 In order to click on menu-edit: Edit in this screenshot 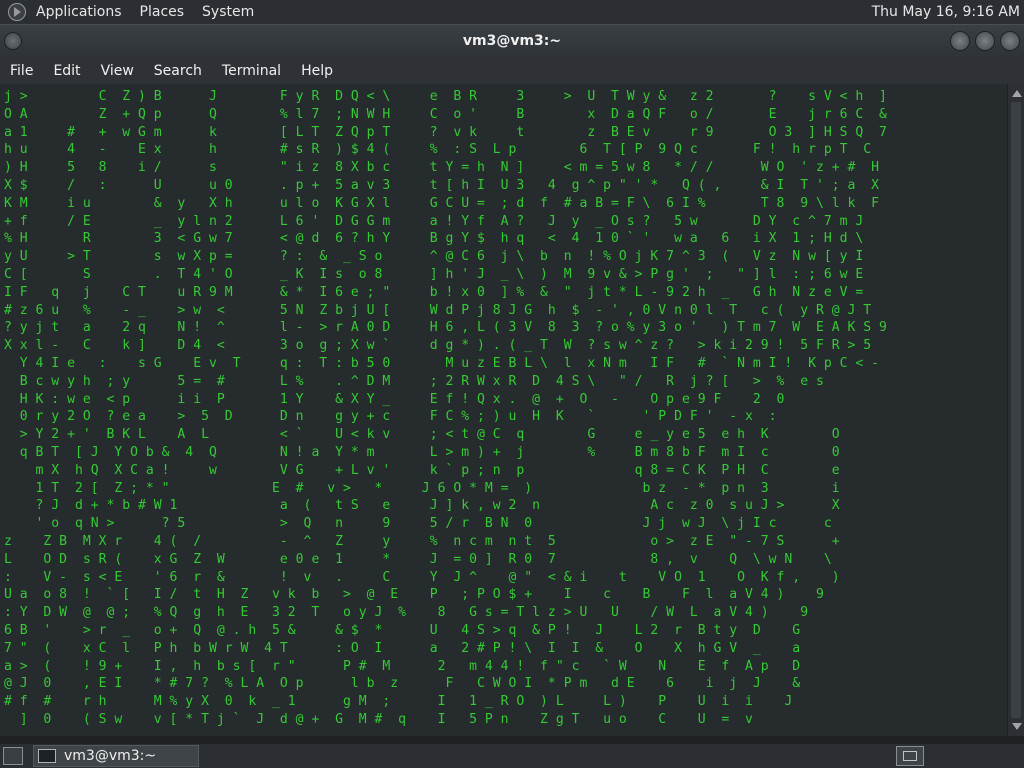, I will do `click(66, 71)`.